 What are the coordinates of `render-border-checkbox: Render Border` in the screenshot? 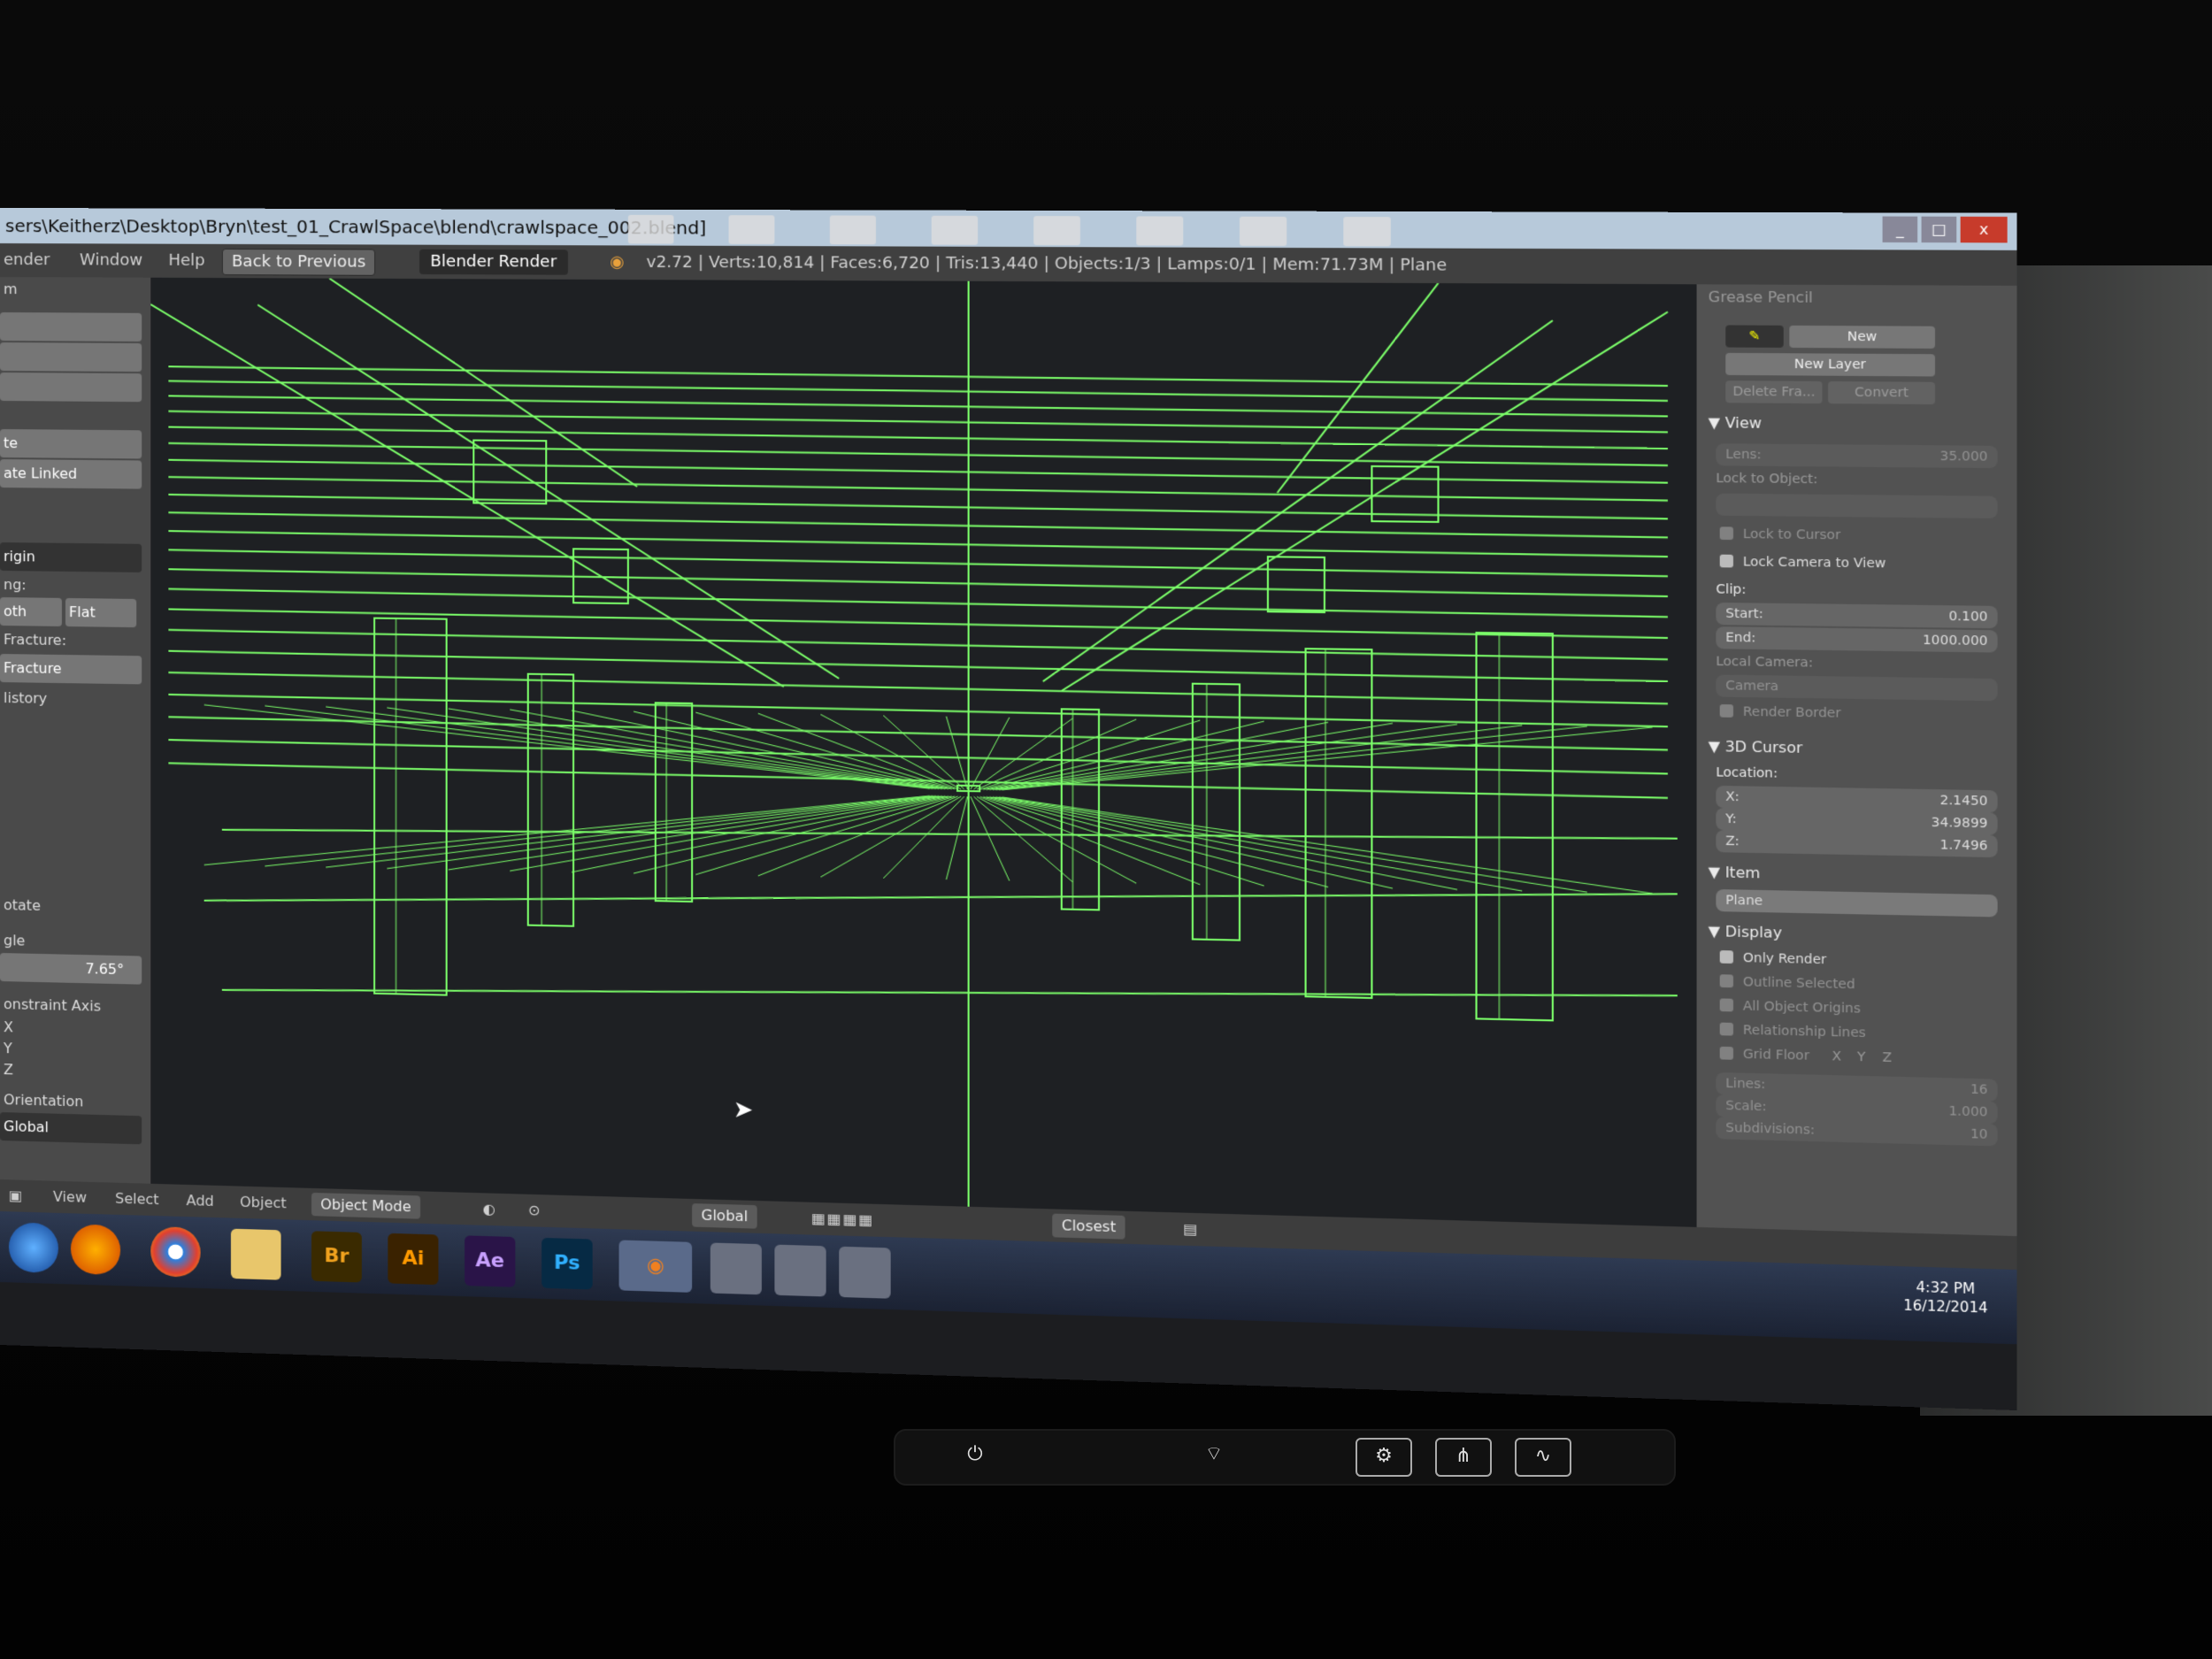 It's located at (1781, 712).